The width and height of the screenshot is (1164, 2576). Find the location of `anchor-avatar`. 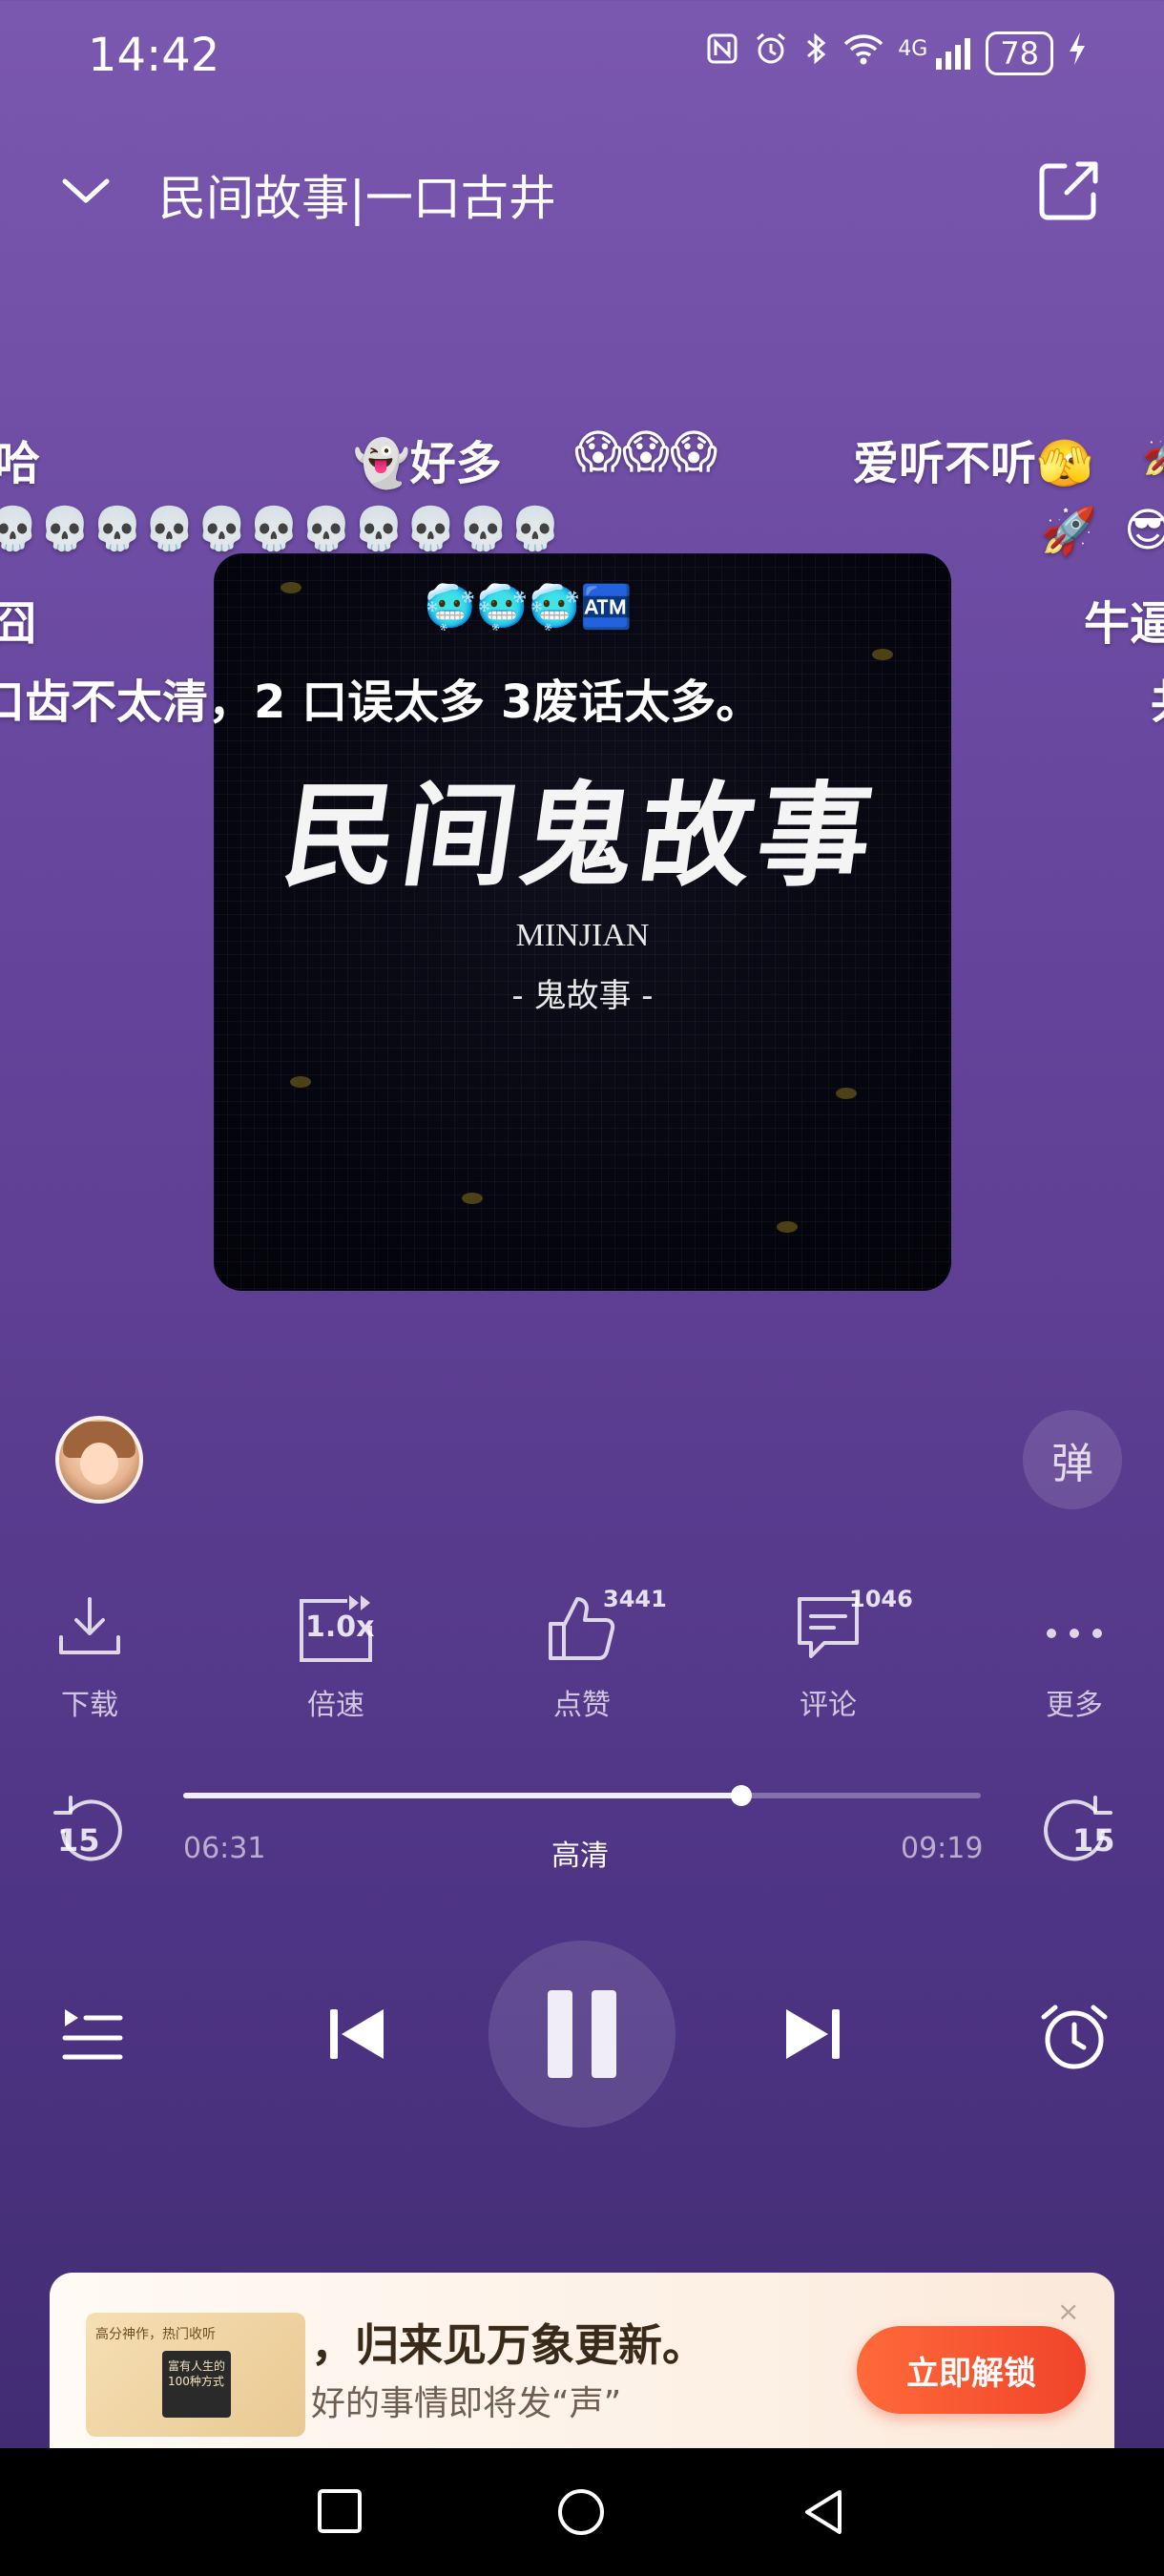

anchor-avatar is located at coordinates (99, 1460).